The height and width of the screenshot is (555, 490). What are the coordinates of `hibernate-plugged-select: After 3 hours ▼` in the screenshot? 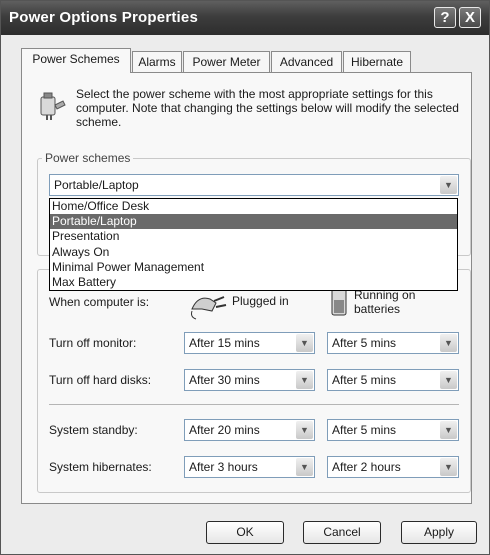 It's located at (249, 467).